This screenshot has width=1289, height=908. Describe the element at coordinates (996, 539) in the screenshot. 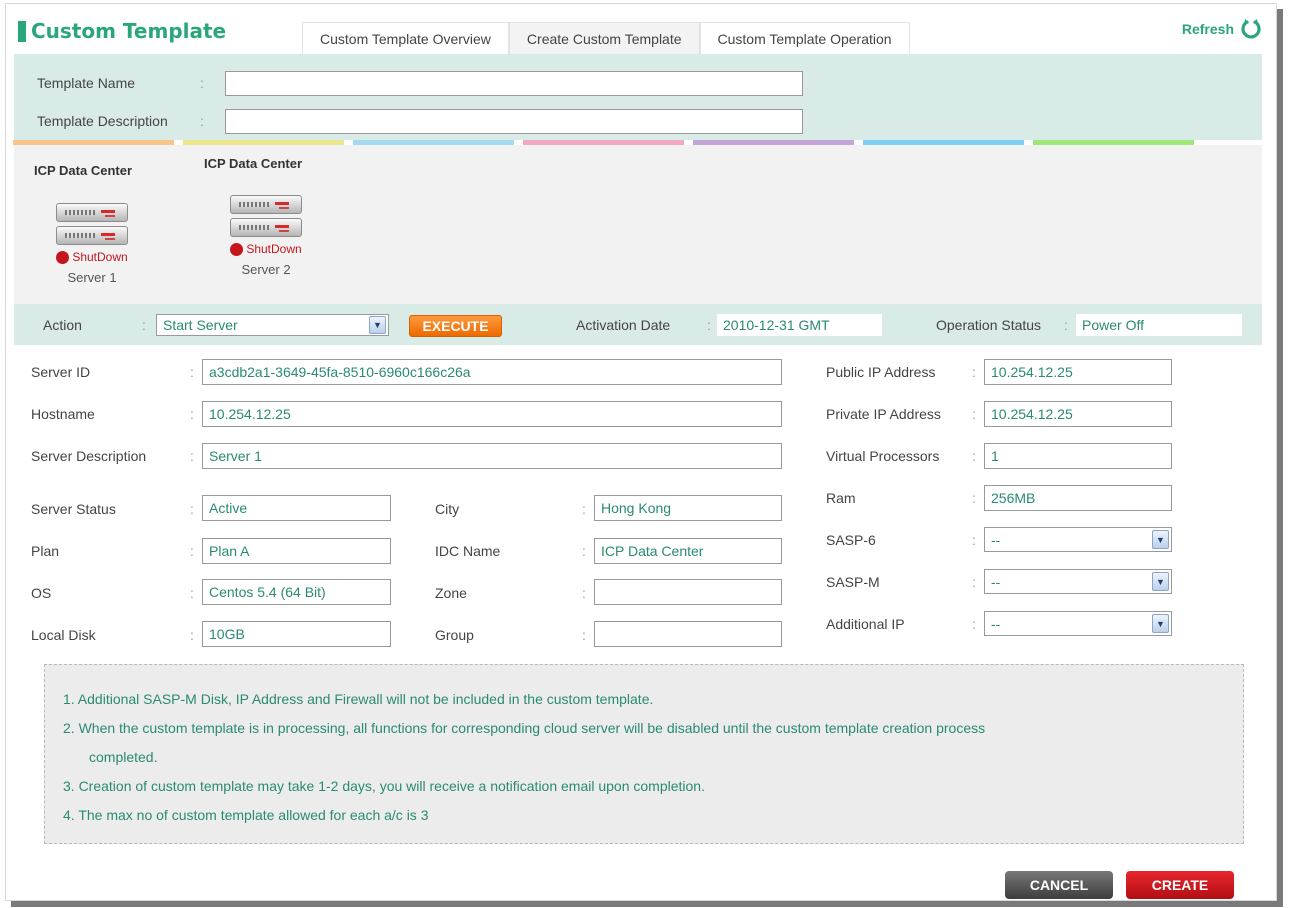

I see `sasp6-select-value: --` at that location.